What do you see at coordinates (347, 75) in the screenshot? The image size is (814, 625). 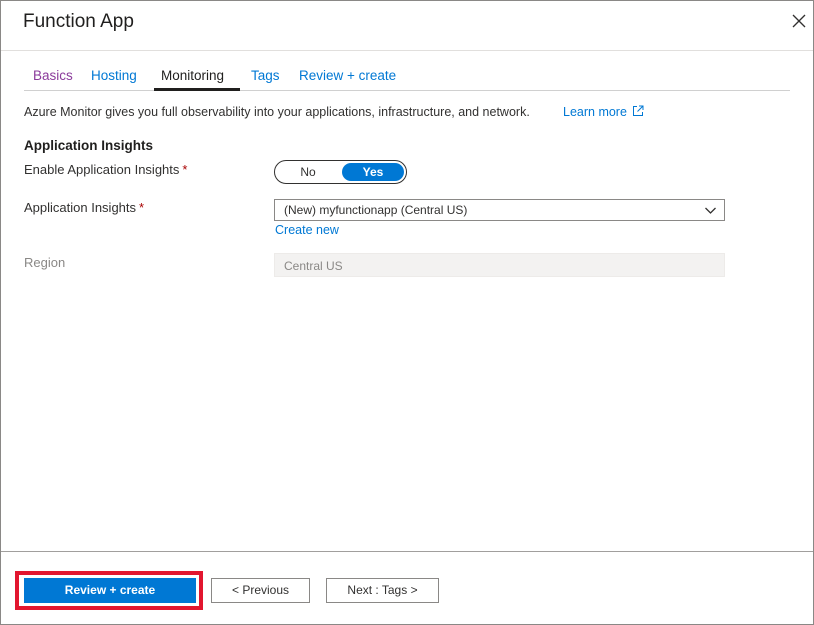 I see `tab-review-create: Review + create` at bounding box center [347, 75].